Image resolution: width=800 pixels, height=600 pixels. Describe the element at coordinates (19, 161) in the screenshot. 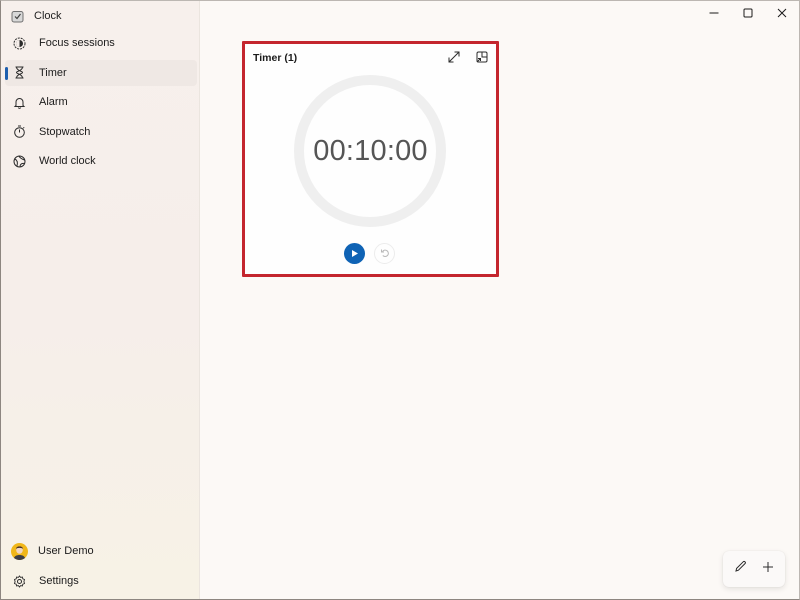

I see `globe-icon` at that location.